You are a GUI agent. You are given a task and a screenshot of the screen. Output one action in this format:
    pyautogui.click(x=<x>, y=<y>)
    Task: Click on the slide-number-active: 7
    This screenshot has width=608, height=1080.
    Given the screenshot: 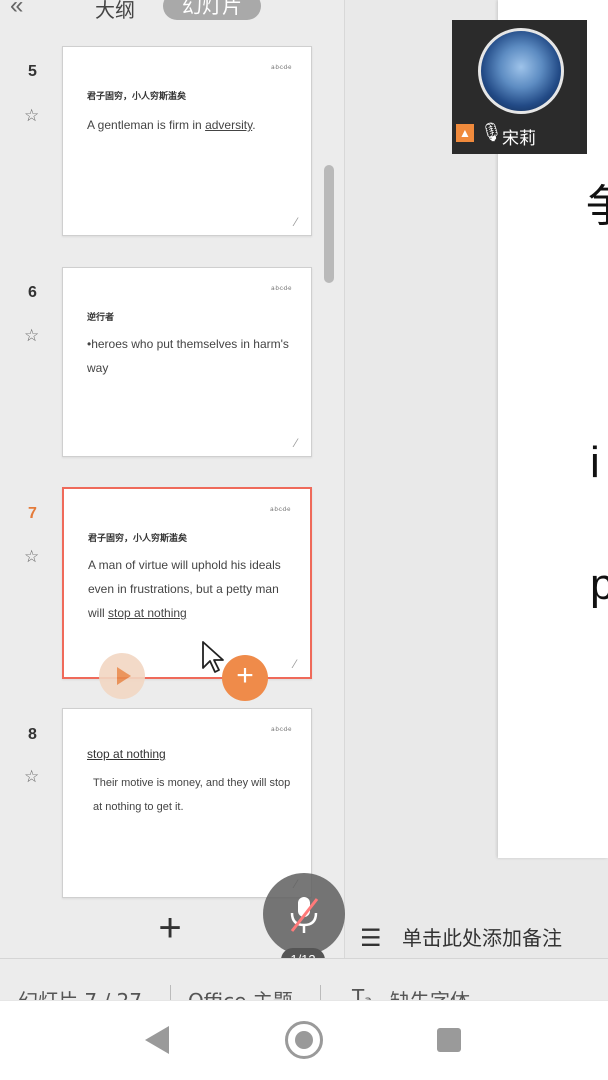 What is the action you would take?
    pyautogui.click(x=32, y=513)
    